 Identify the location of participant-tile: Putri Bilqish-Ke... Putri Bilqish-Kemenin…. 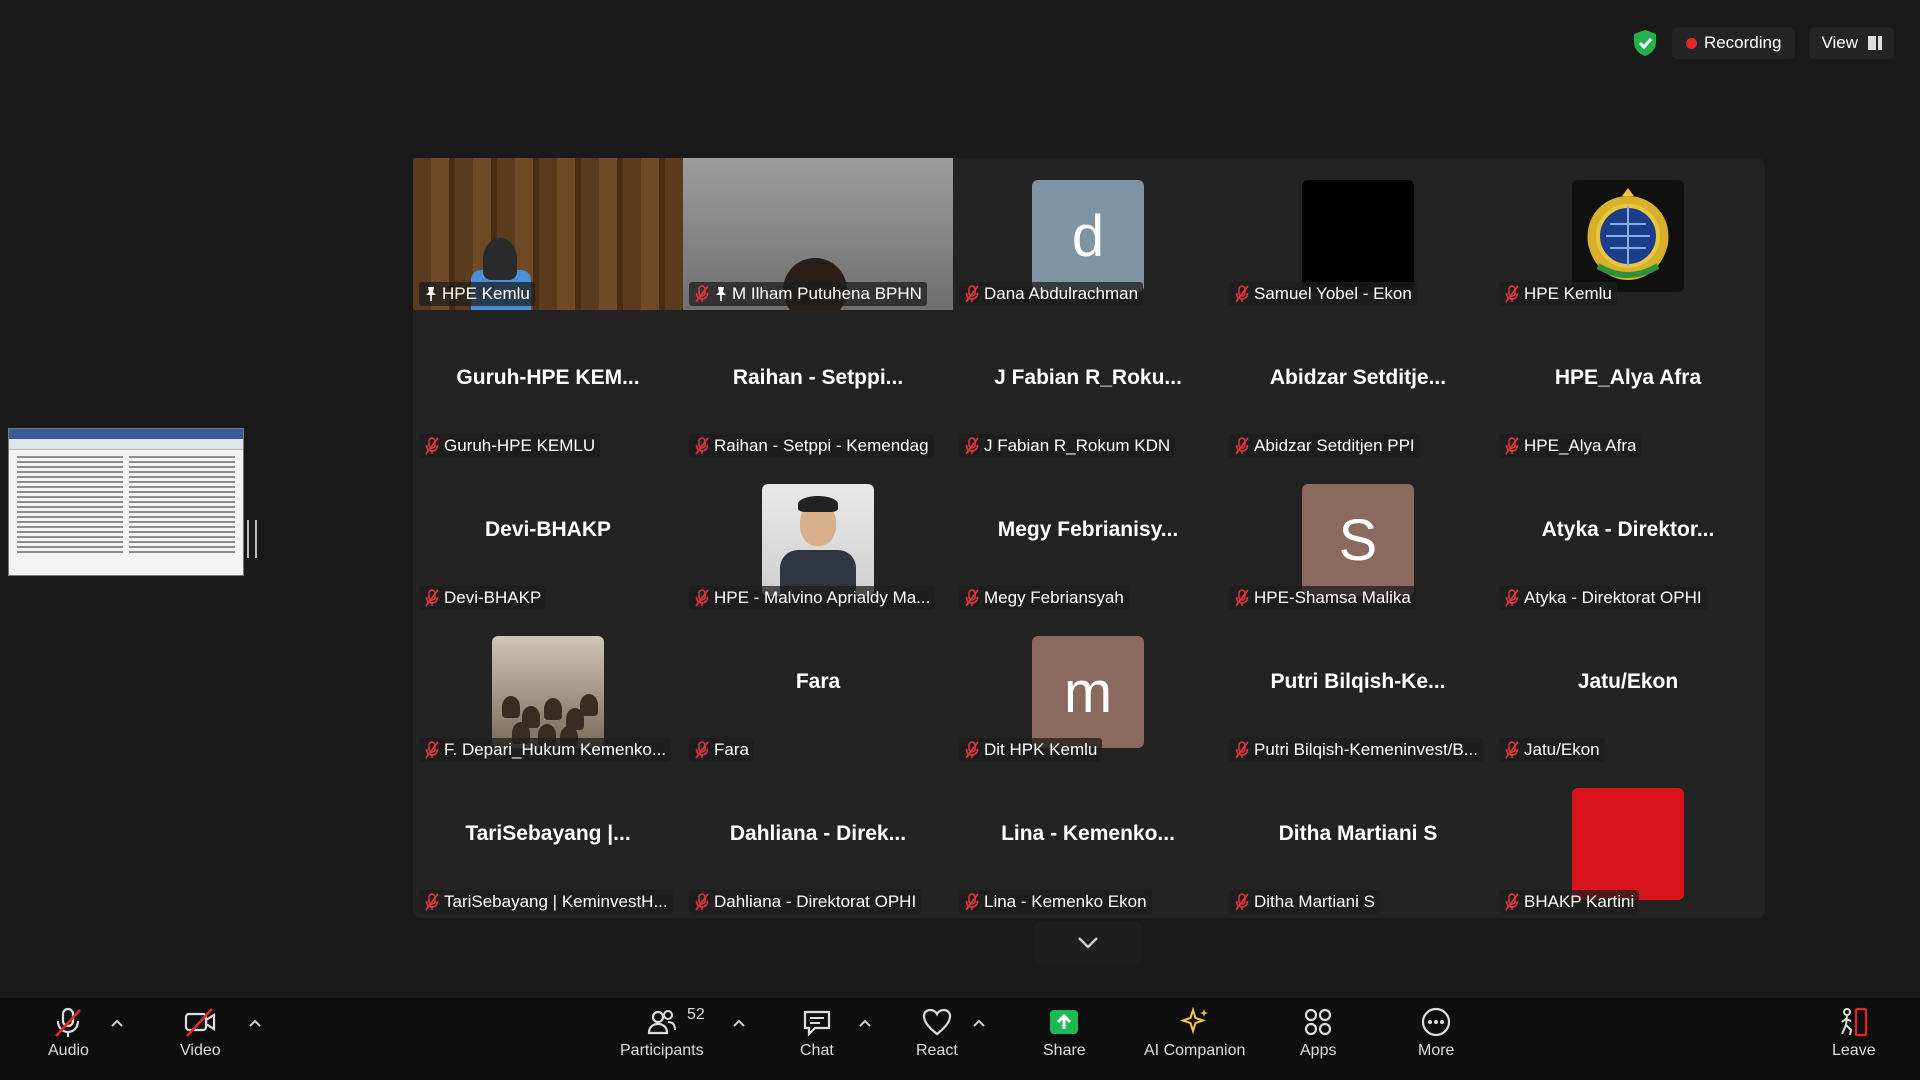
(1358, 690).